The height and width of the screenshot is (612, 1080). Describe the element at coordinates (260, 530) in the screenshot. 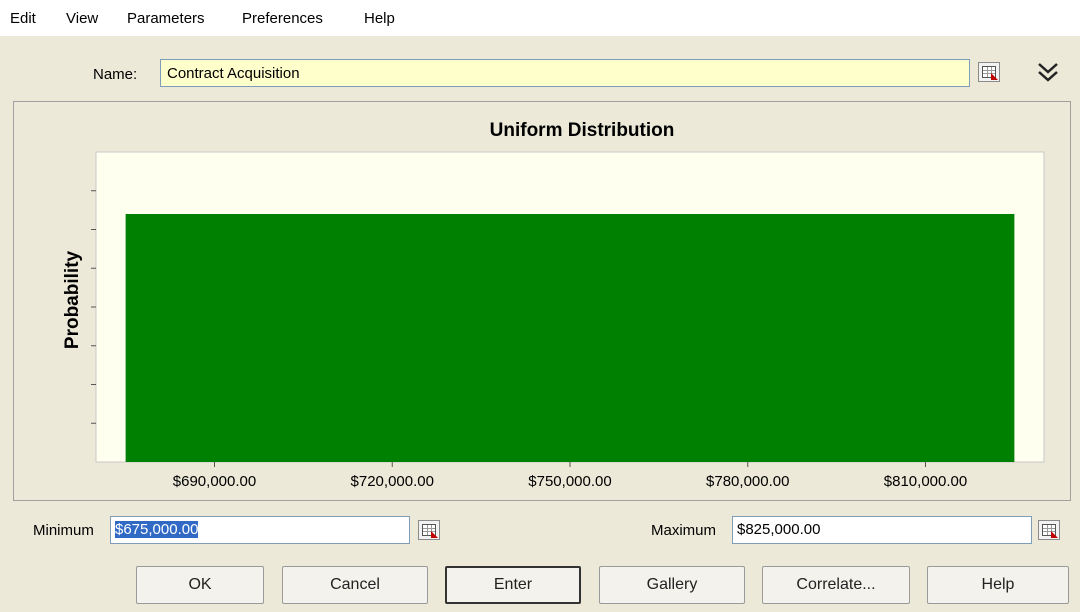

I see `minimum-input: $675,000.00` at that location.